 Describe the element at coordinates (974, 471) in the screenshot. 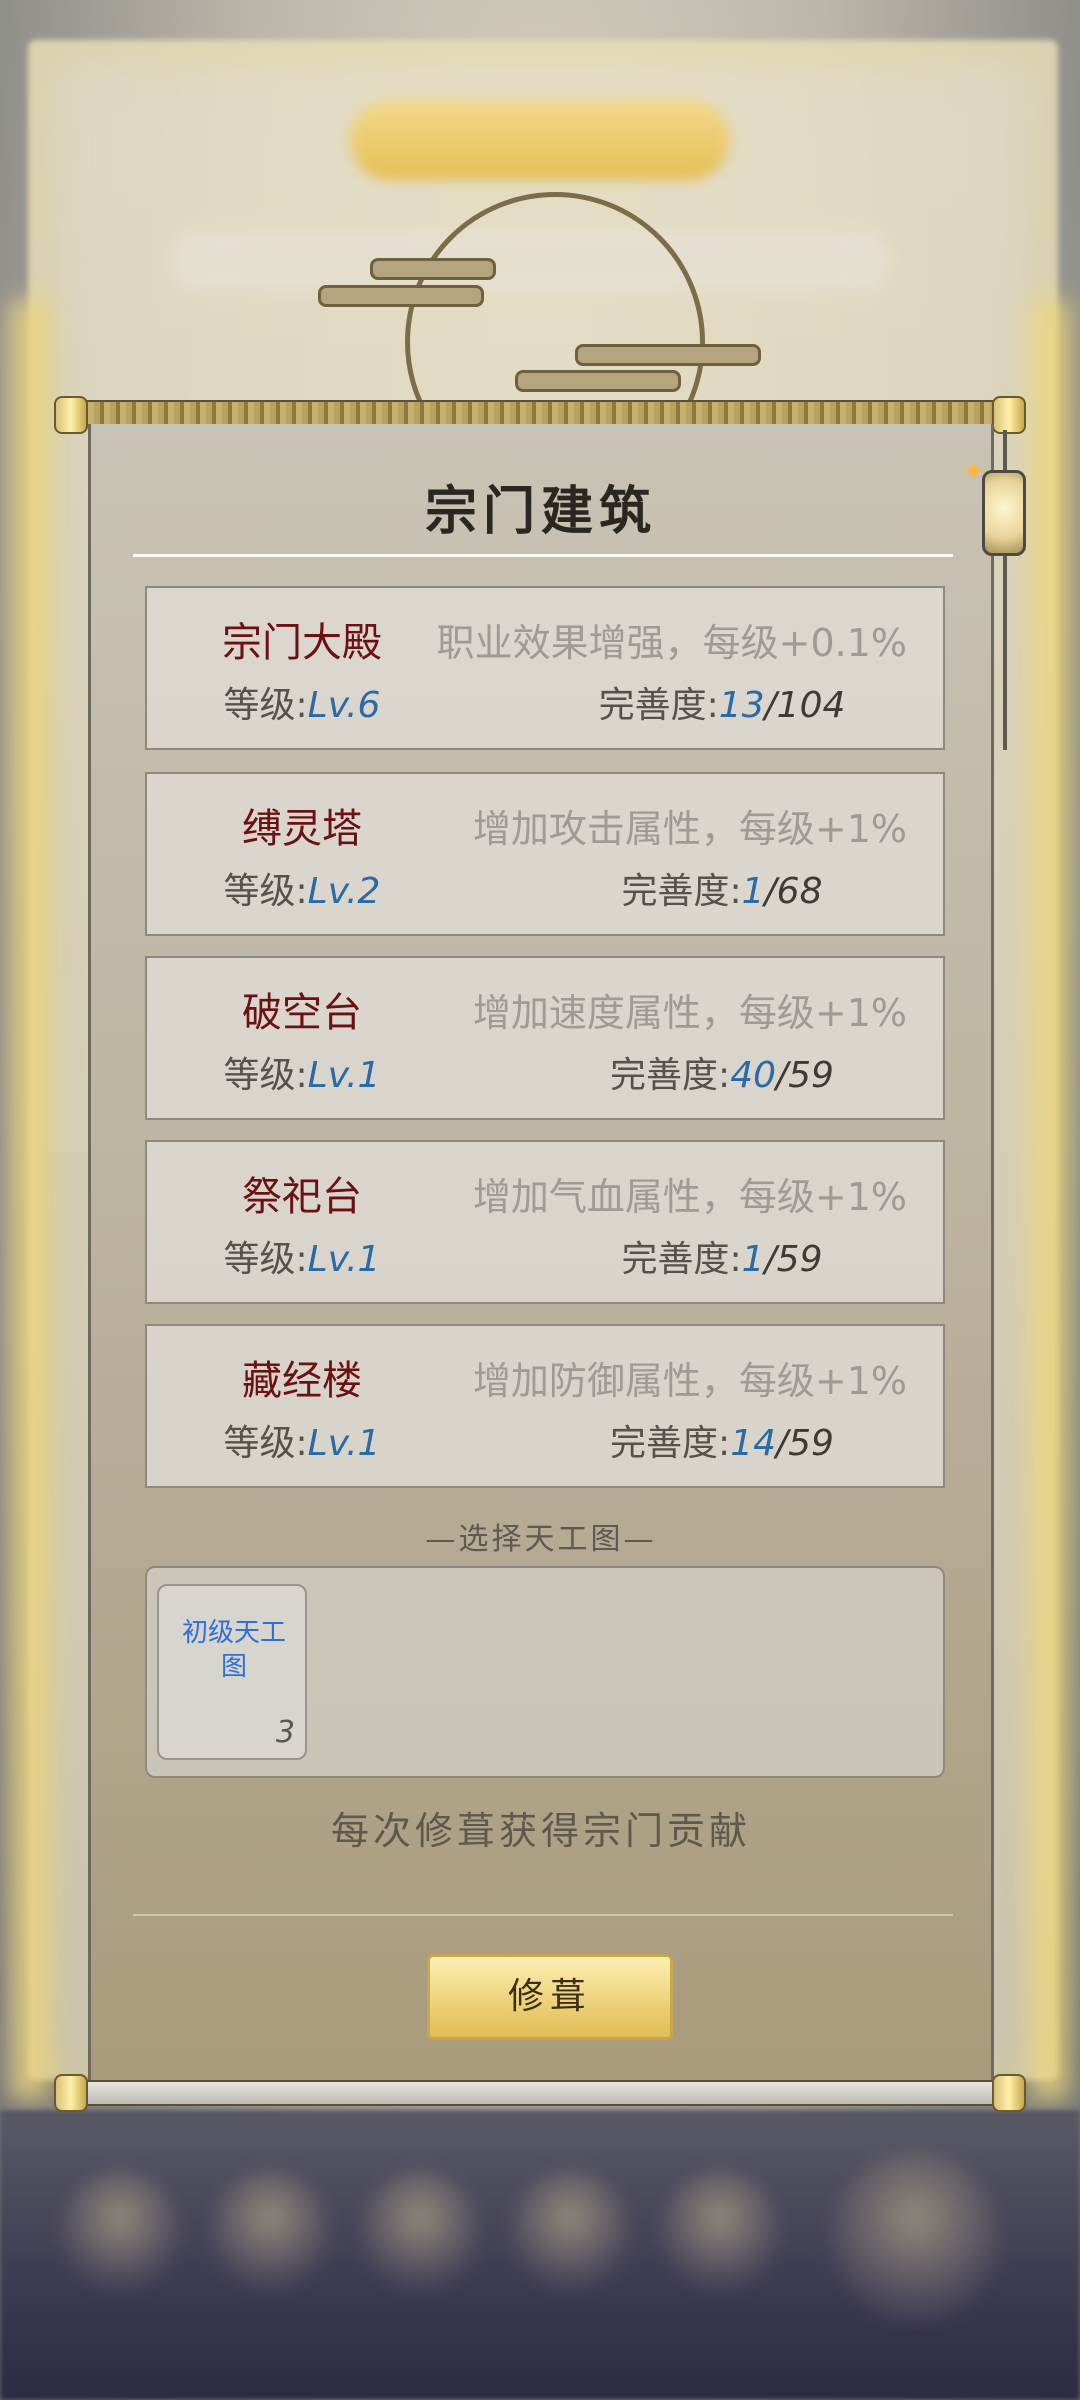

I see `spark-icon: ✦` at that location.